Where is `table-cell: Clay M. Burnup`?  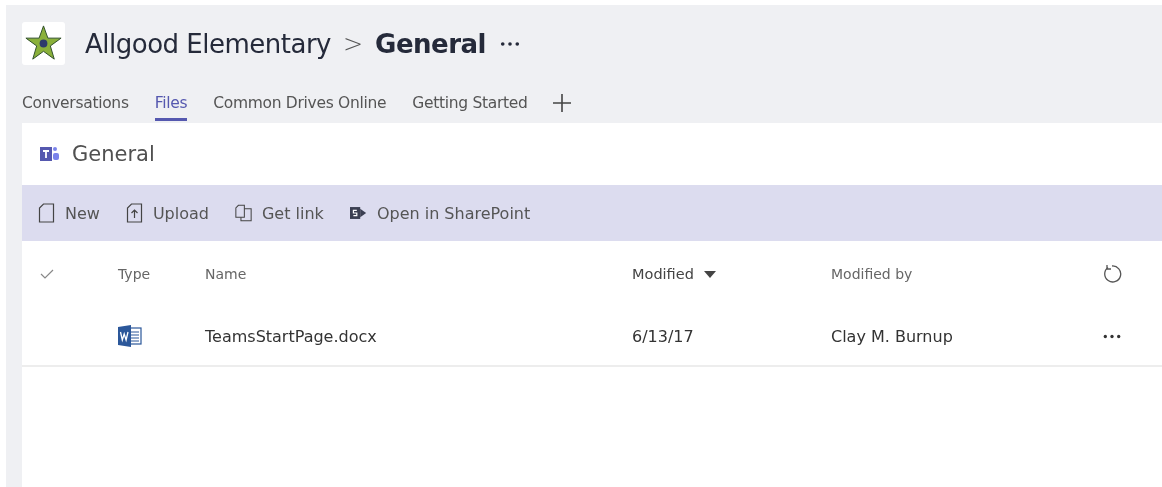 table-cell: Clay M. Burnup is located at coordinates (892, 336).